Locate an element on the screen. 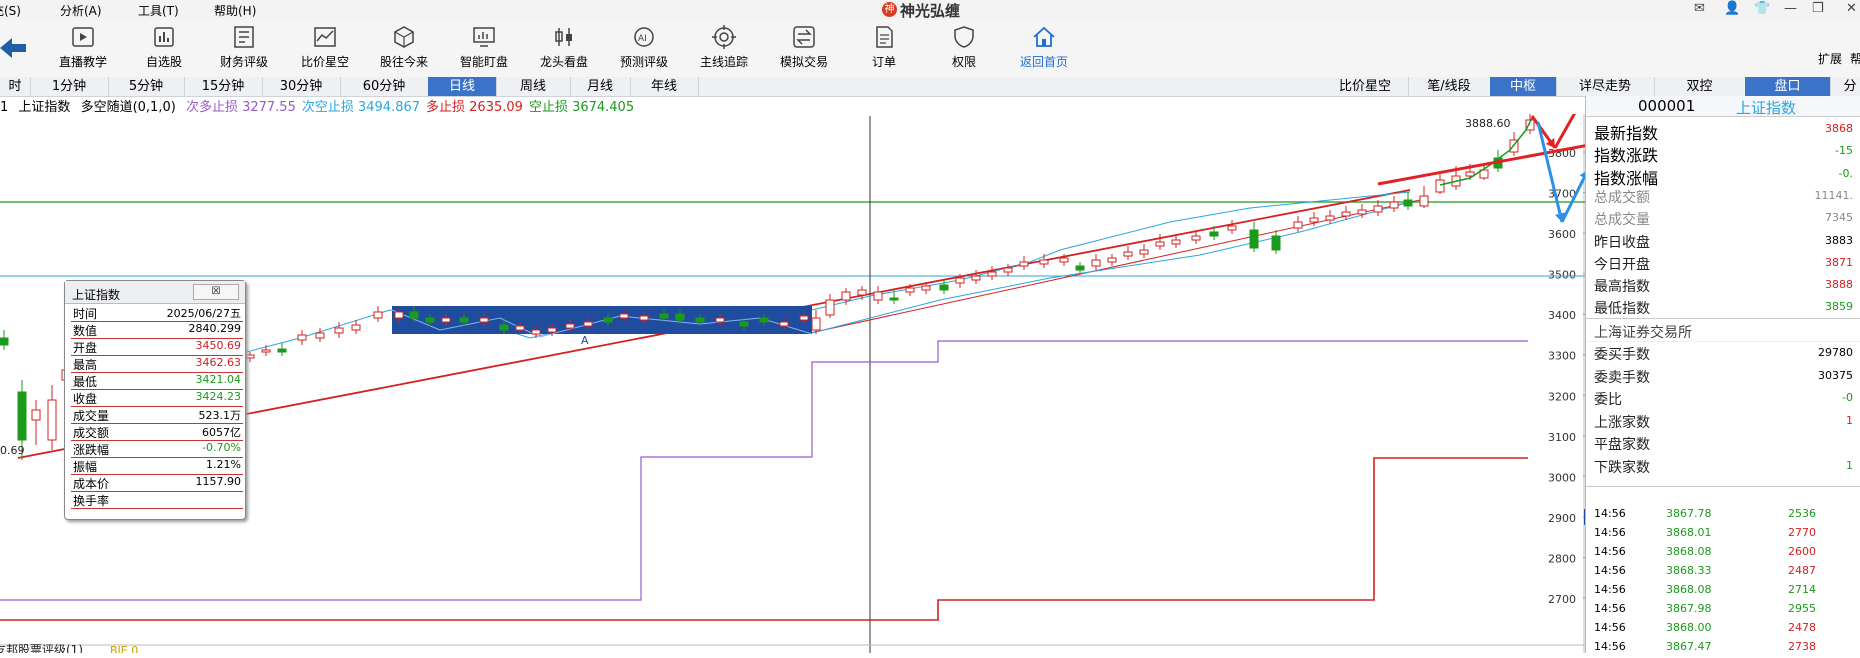 This screenshot has width=1860, height=658. view-tab: 双控 is located at coordinates (1700, 86).